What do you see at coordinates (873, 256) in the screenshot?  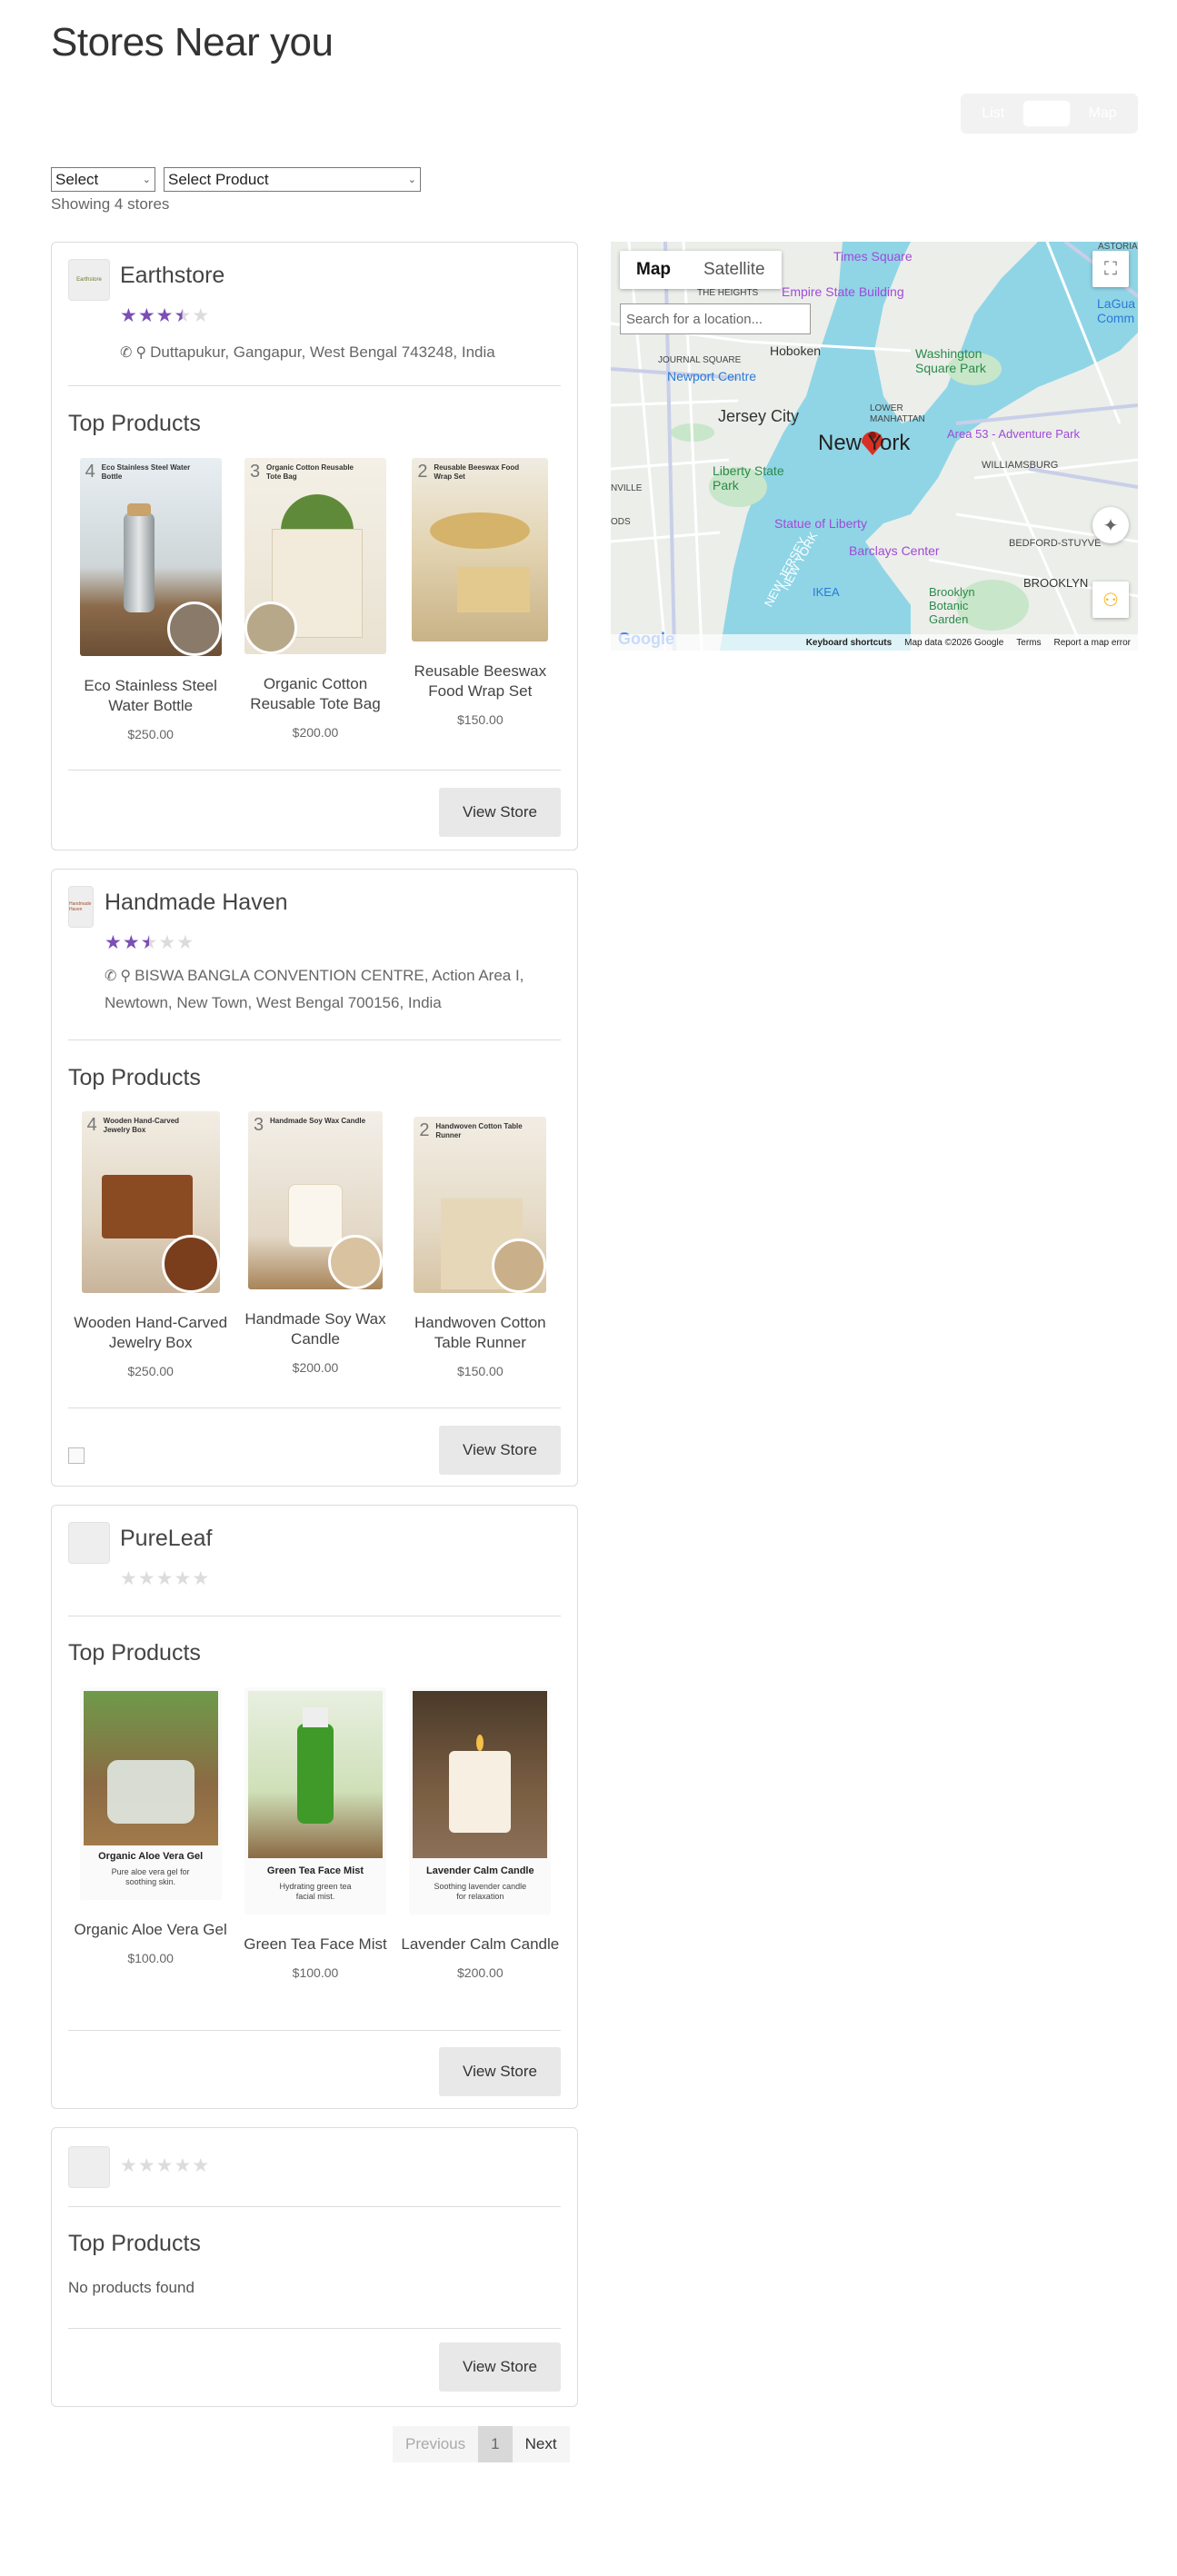 I see `map-label-times-square: Times Square` at bounding box center [873, 256].